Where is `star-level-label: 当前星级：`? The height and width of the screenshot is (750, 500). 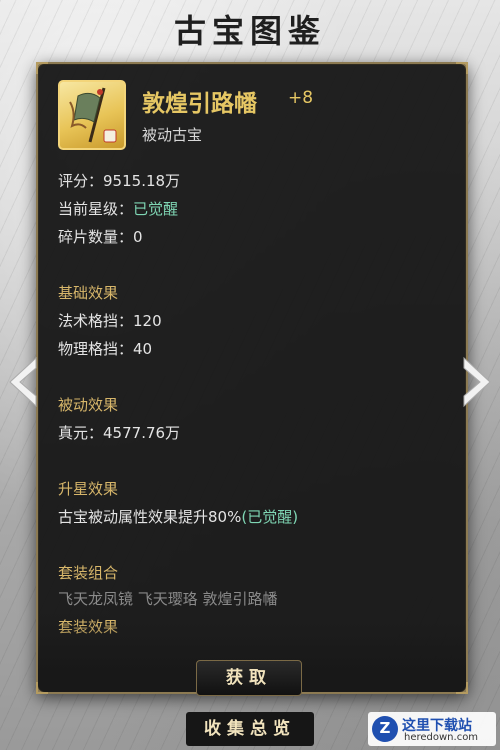
star-level-label: 当前星级： is located at coordinates (96, 209).